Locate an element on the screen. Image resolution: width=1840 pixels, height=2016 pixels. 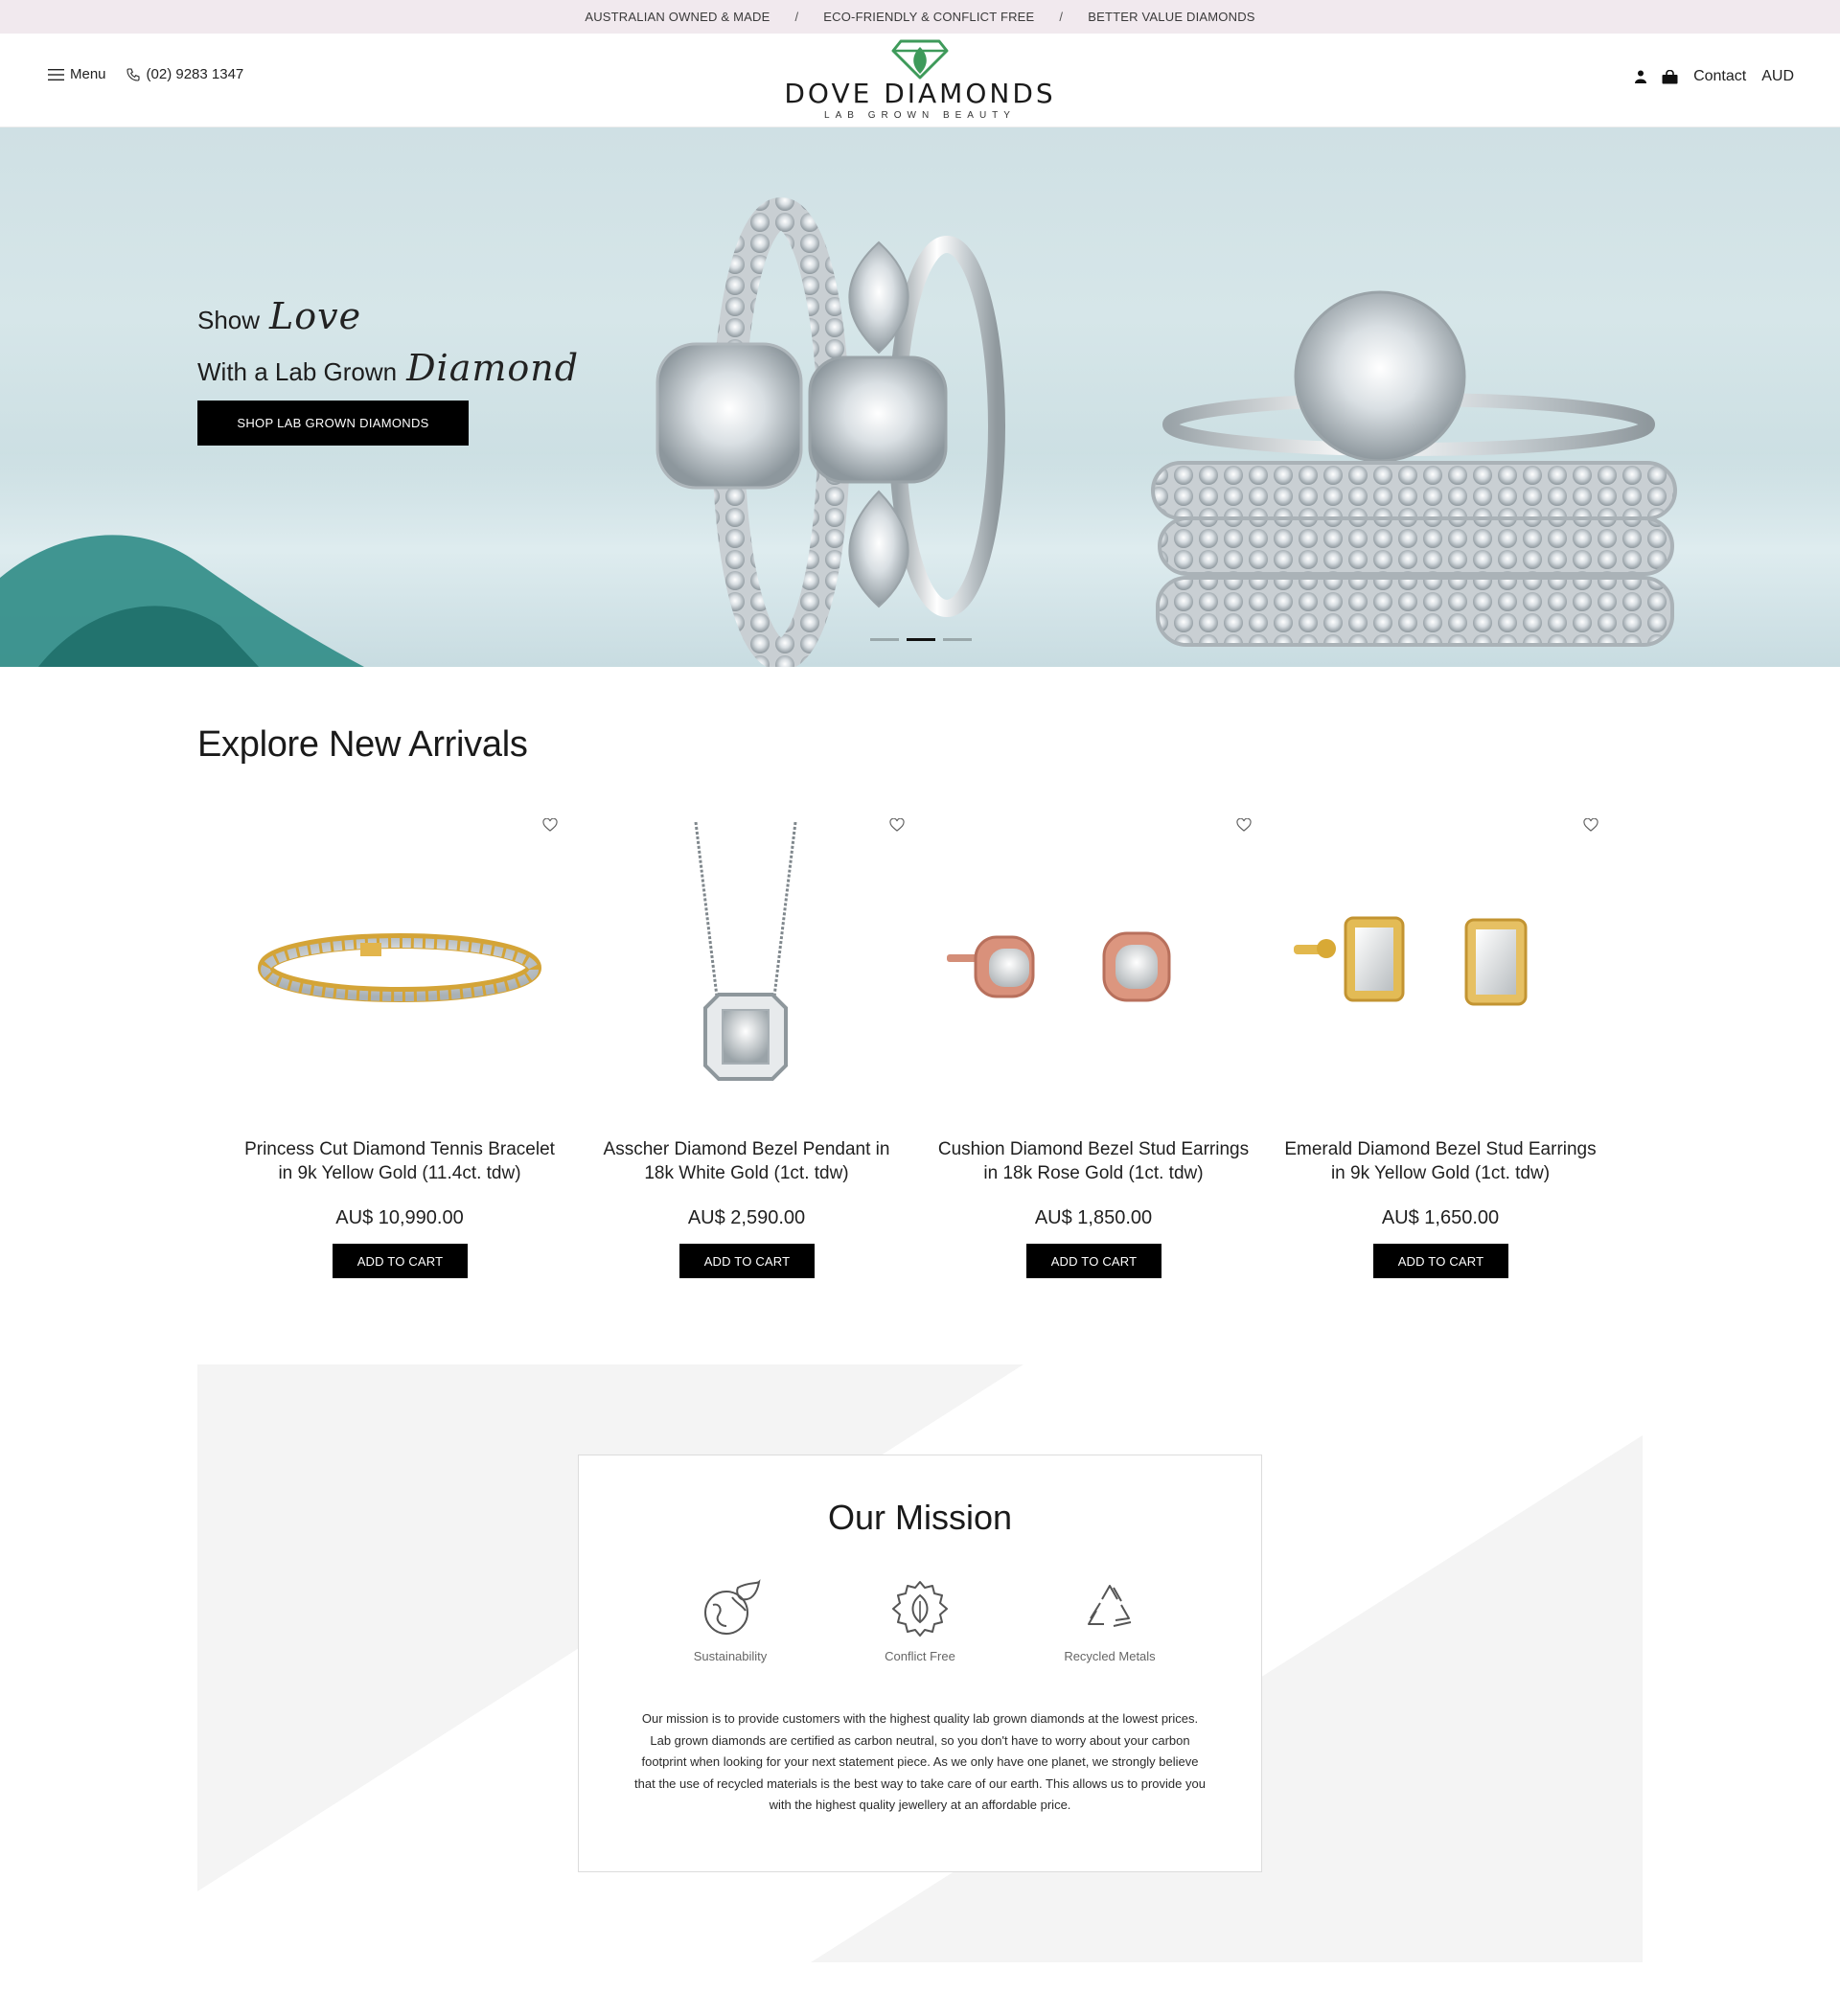
mission-card: Our Mission Sustainability Conflict Free is located at coordinates (920, 1664).